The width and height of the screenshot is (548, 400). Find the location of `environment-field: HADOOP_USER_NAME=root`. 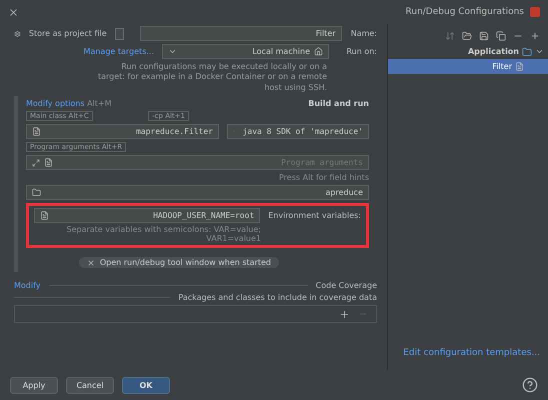

environment-field: HADOOP_USER_NAME=root is located at coordinates (147, 216).